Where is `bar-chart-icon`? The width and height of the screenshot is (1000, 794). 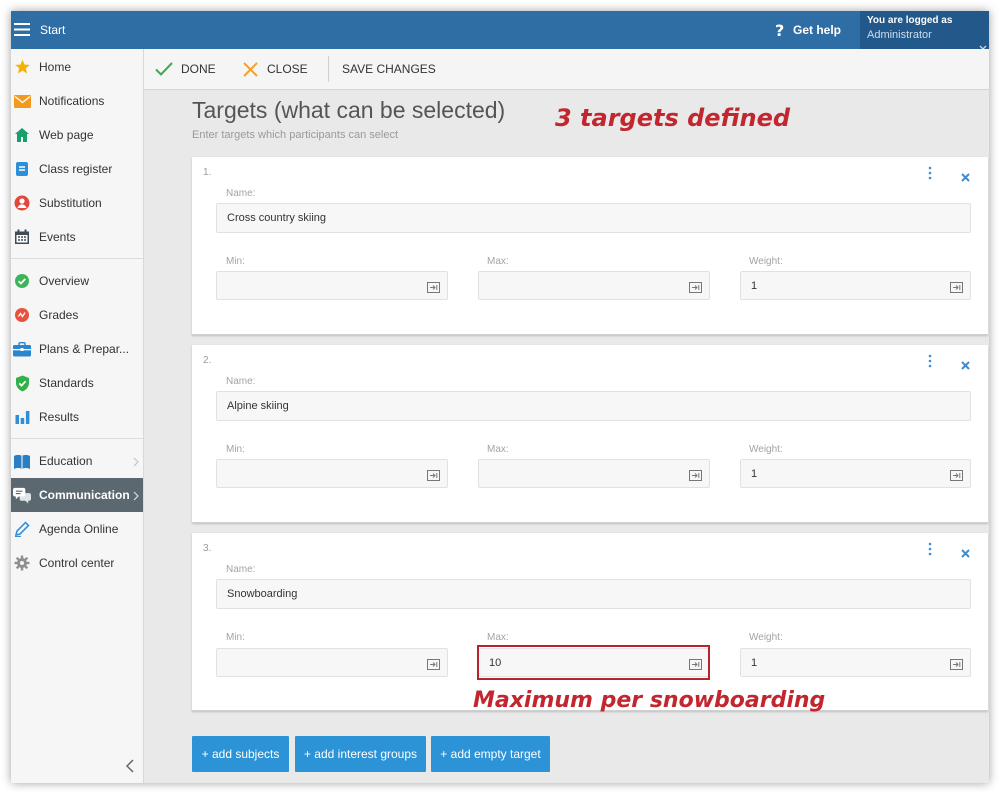 bar-chart-icon is located at coordinates (22, 417).